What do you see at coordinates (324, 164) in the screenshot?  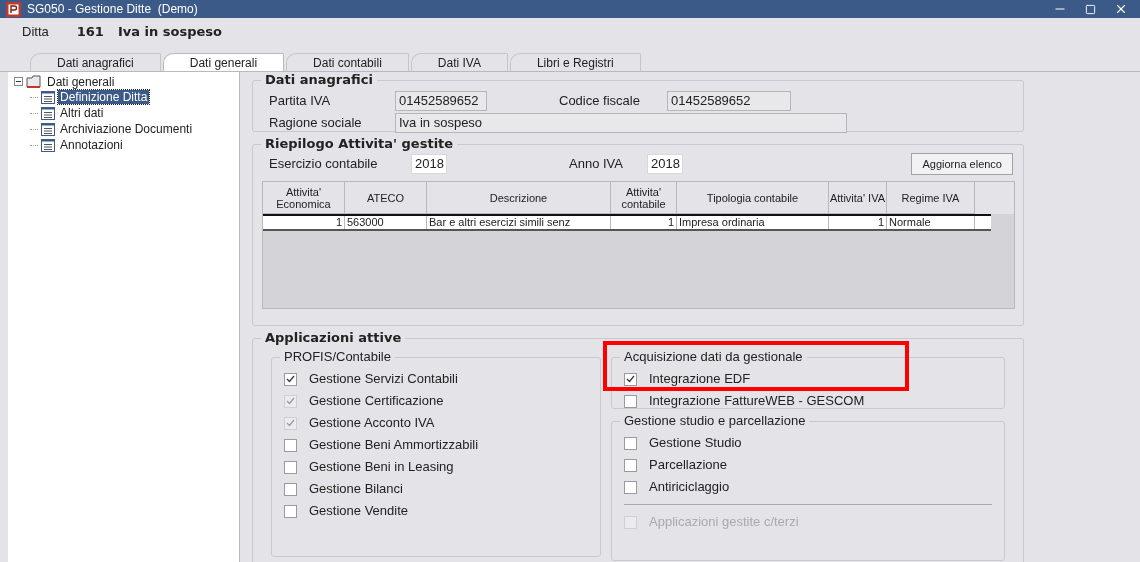 I see `field-label: Esercizio contabile` at bounding box center [324, 164].